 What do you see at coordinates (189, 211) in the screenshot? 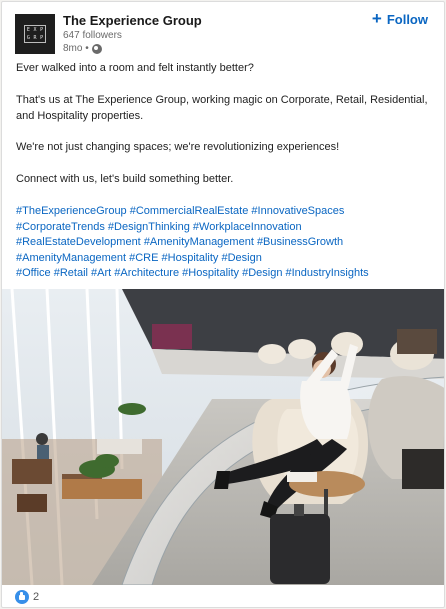
I see `hashtag-link: #CommercialRealEstate` at bounding box center [189, 211].